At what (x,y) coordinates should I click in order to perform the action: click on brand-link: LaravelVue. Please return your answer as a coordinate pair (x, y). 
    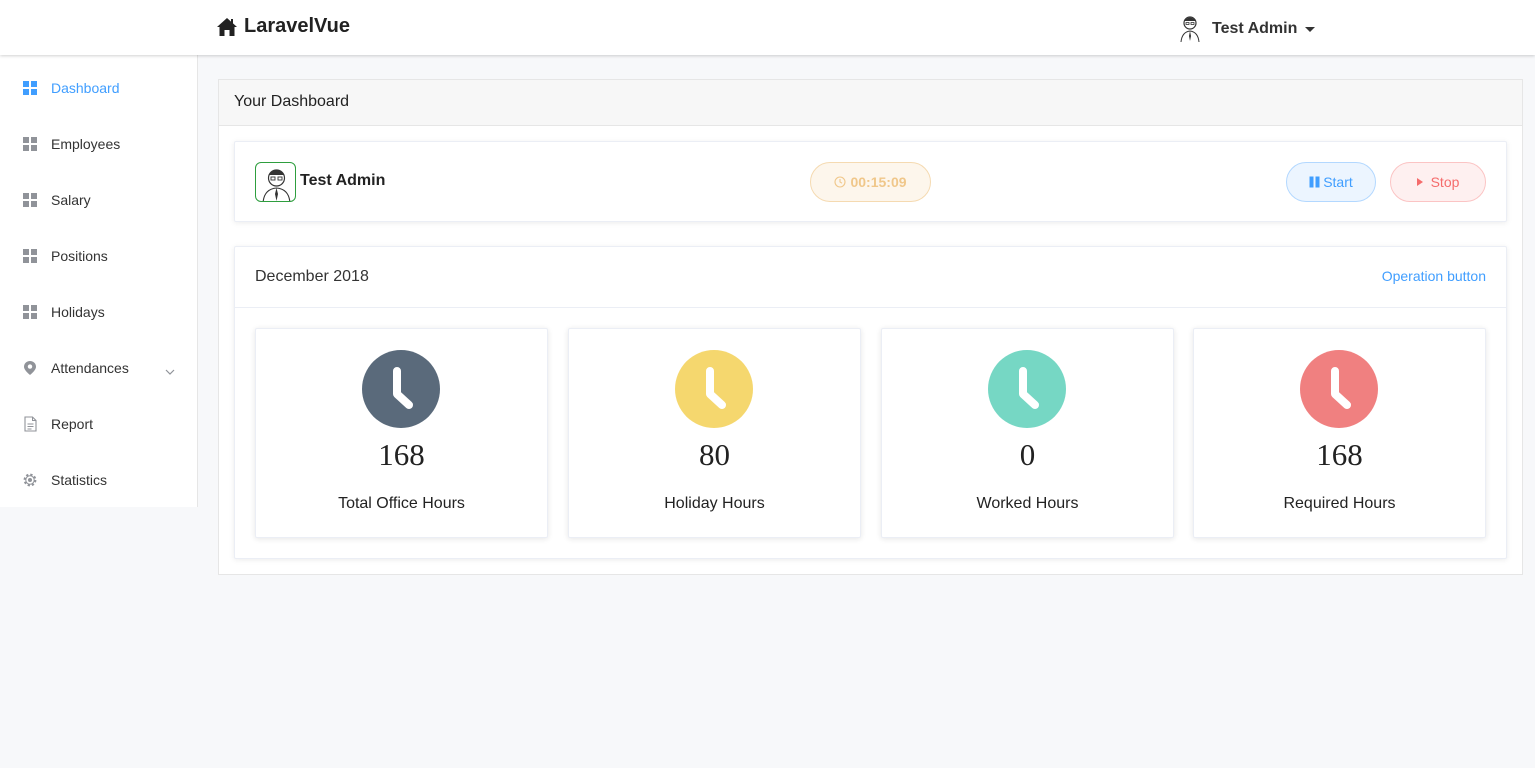
    Looking at the image, I should click on (283, 26).